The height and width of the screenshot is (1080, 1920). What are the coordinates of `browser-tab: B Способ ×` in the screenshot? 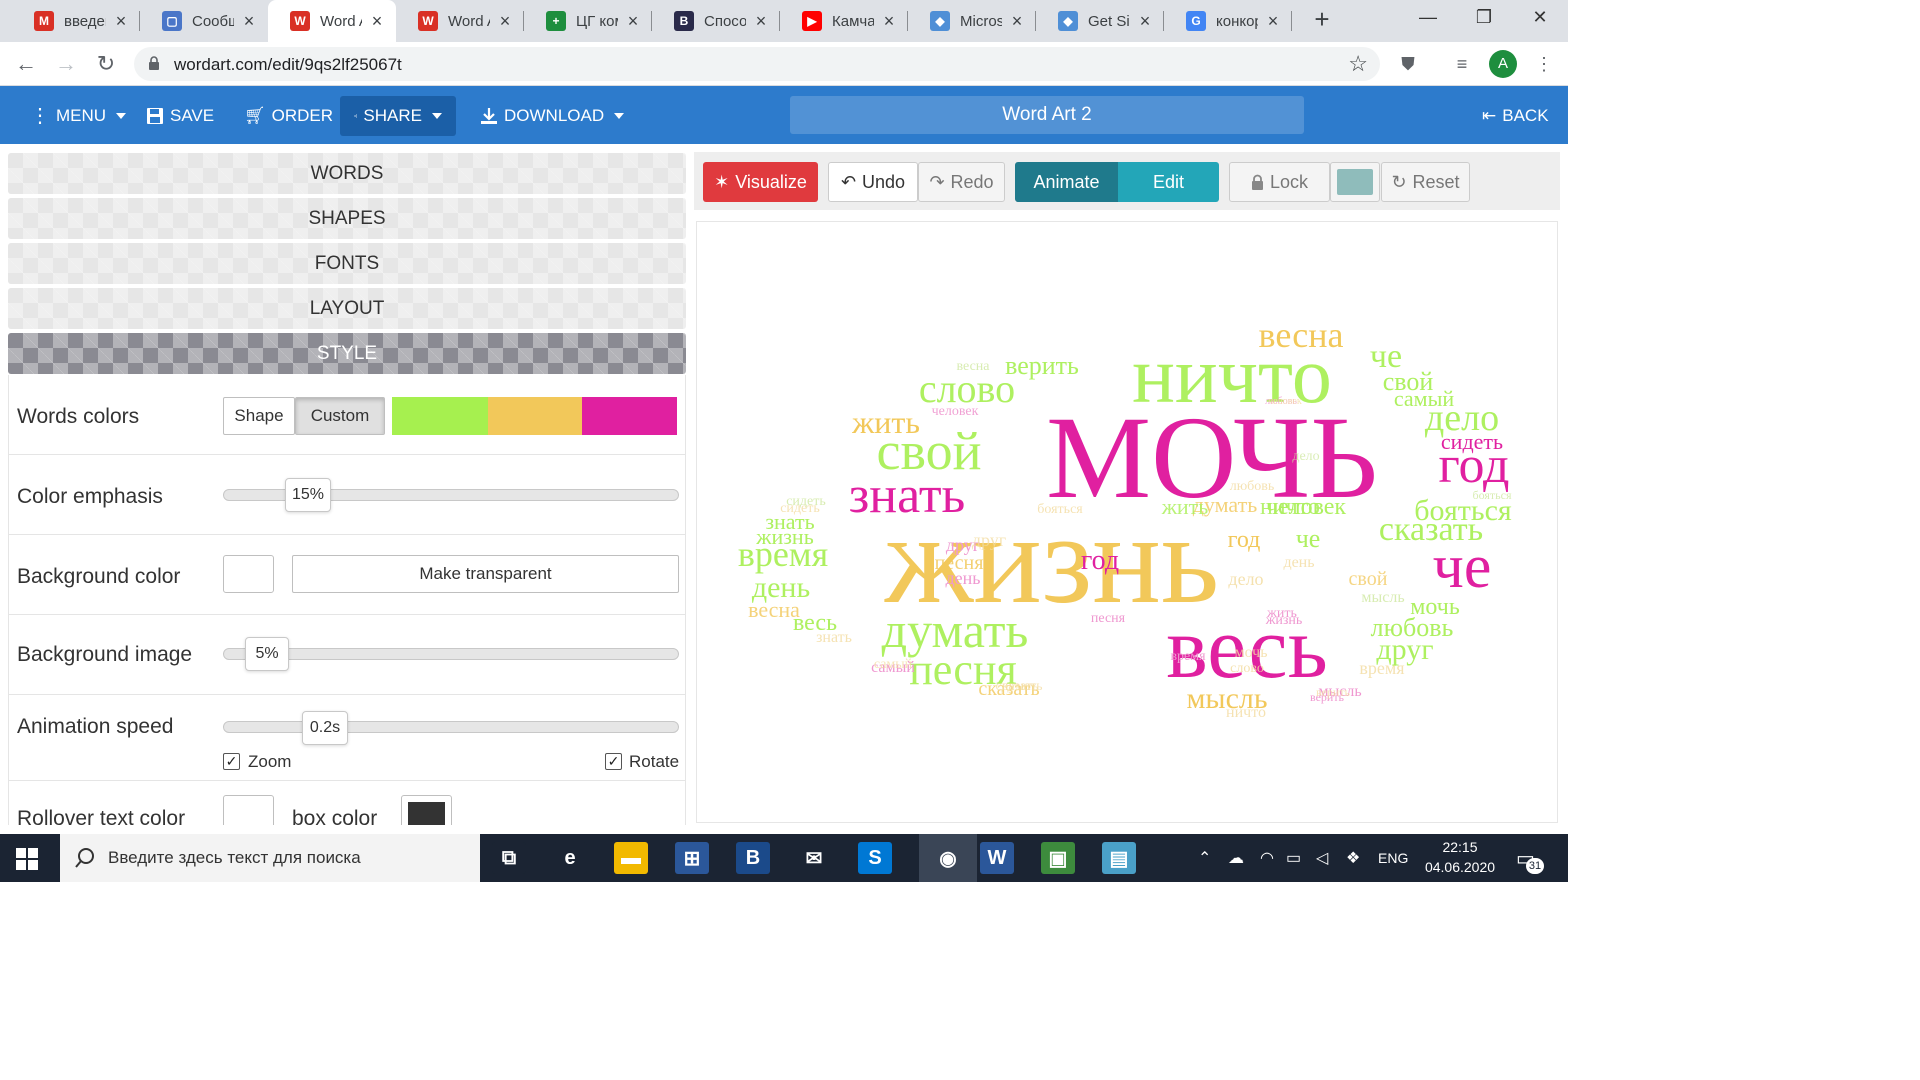 It's located at (716, 21).